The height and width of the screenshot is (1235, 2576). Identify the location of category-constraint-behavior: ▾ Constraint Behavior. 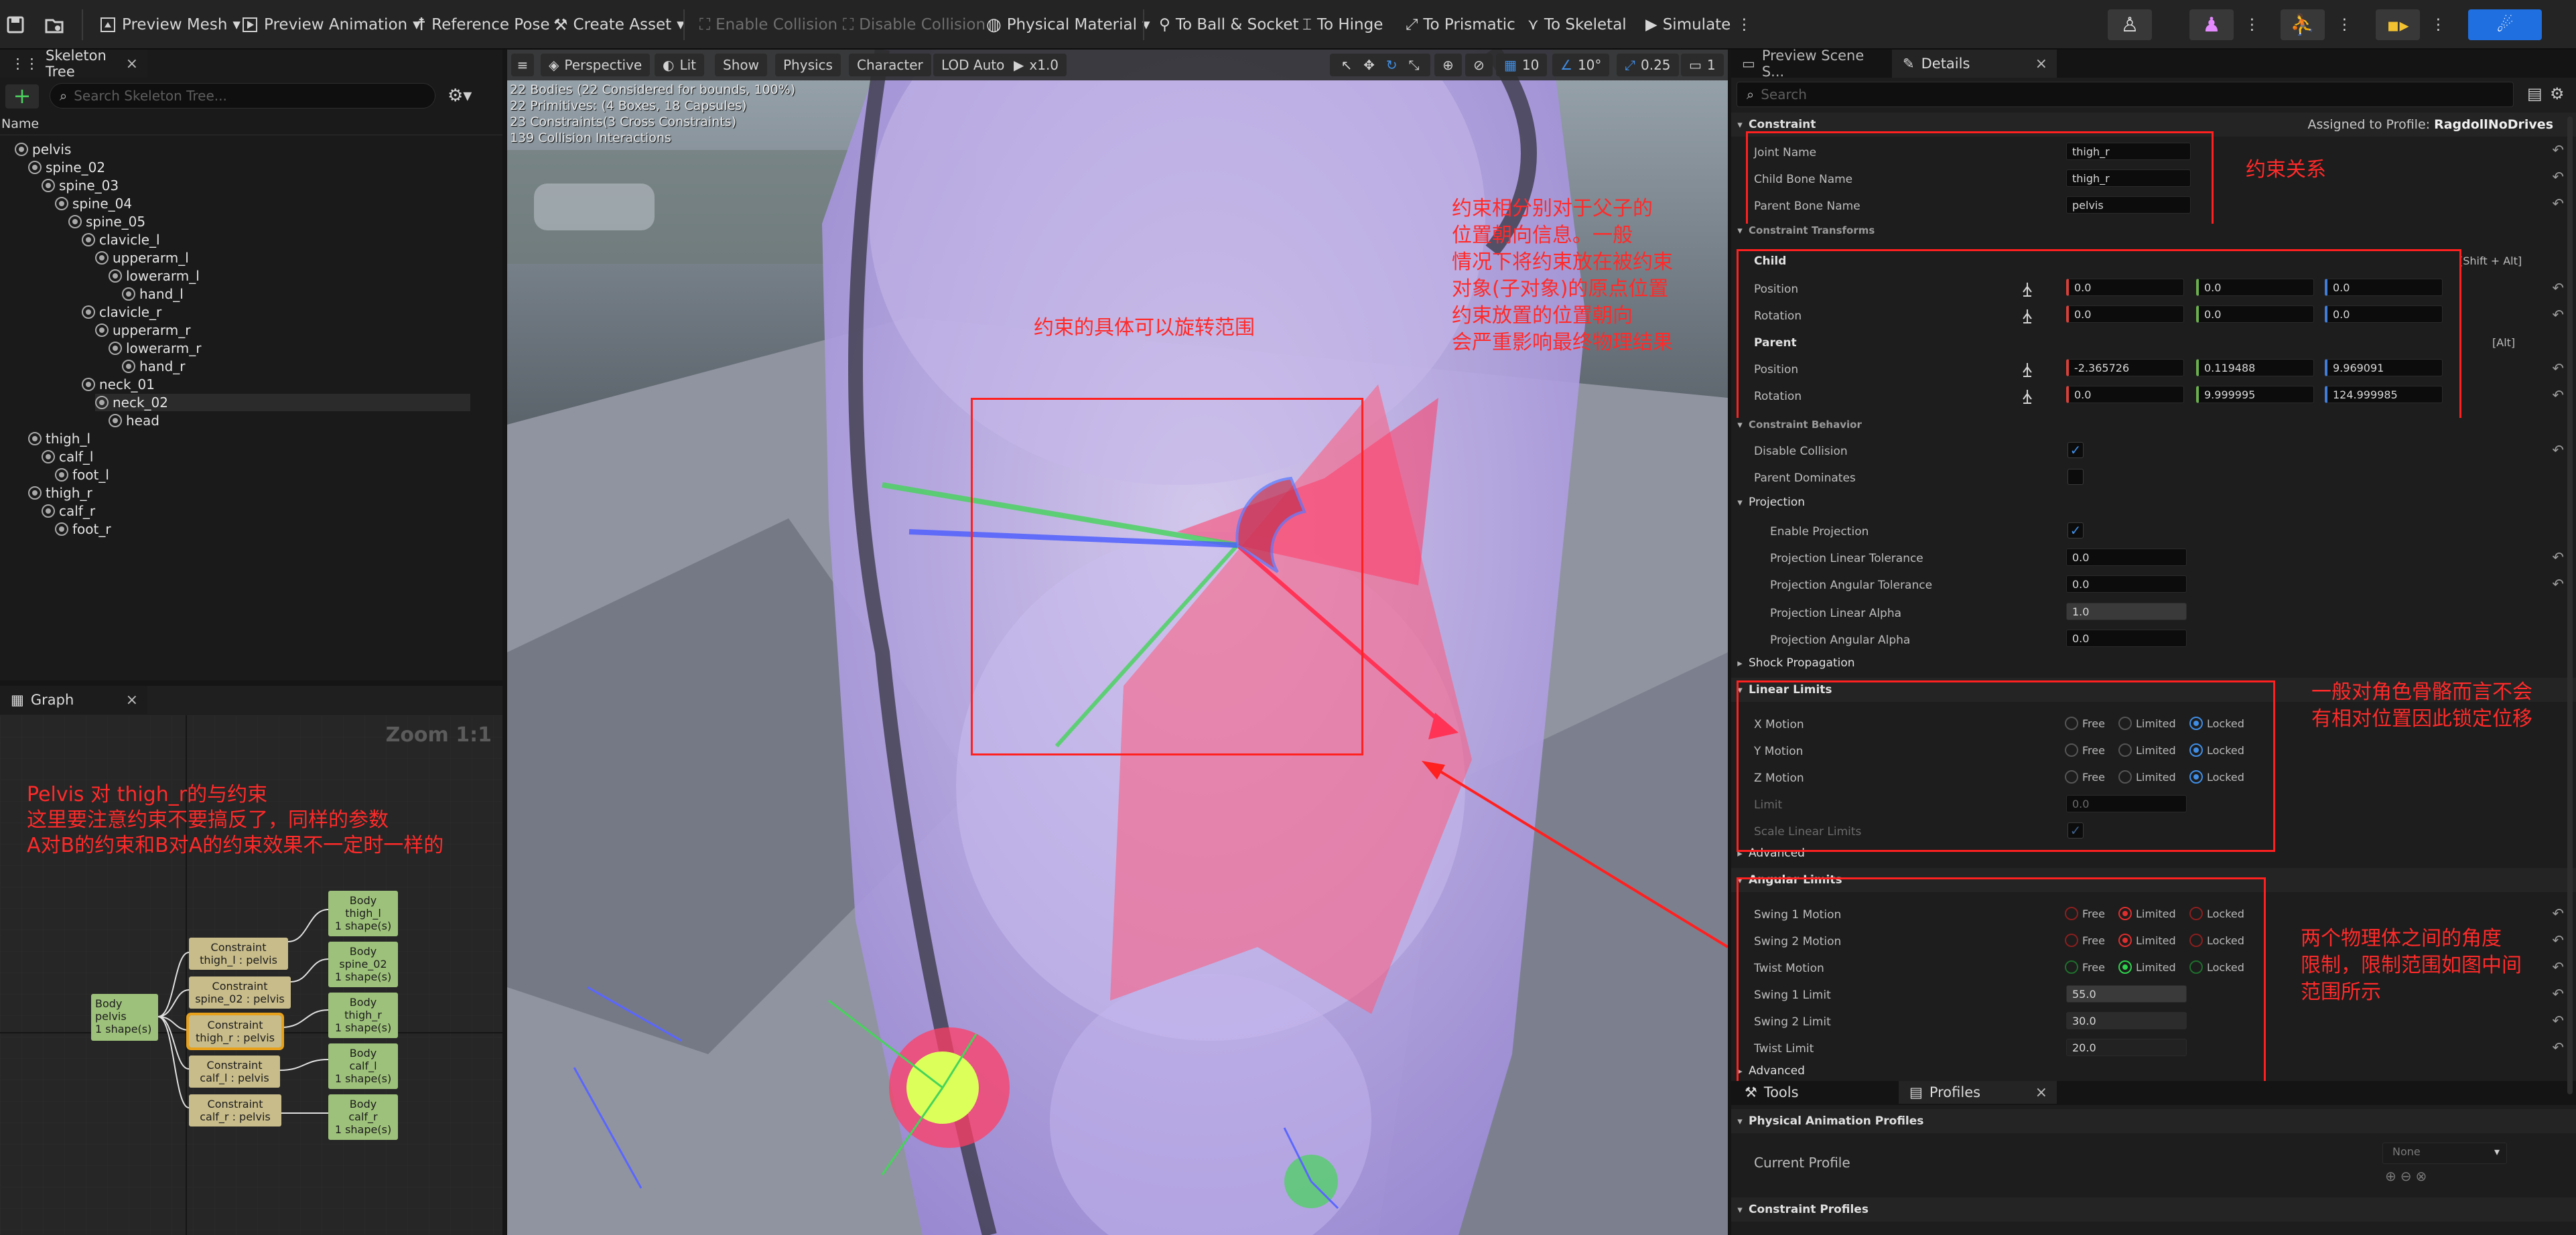
(2153, 424).